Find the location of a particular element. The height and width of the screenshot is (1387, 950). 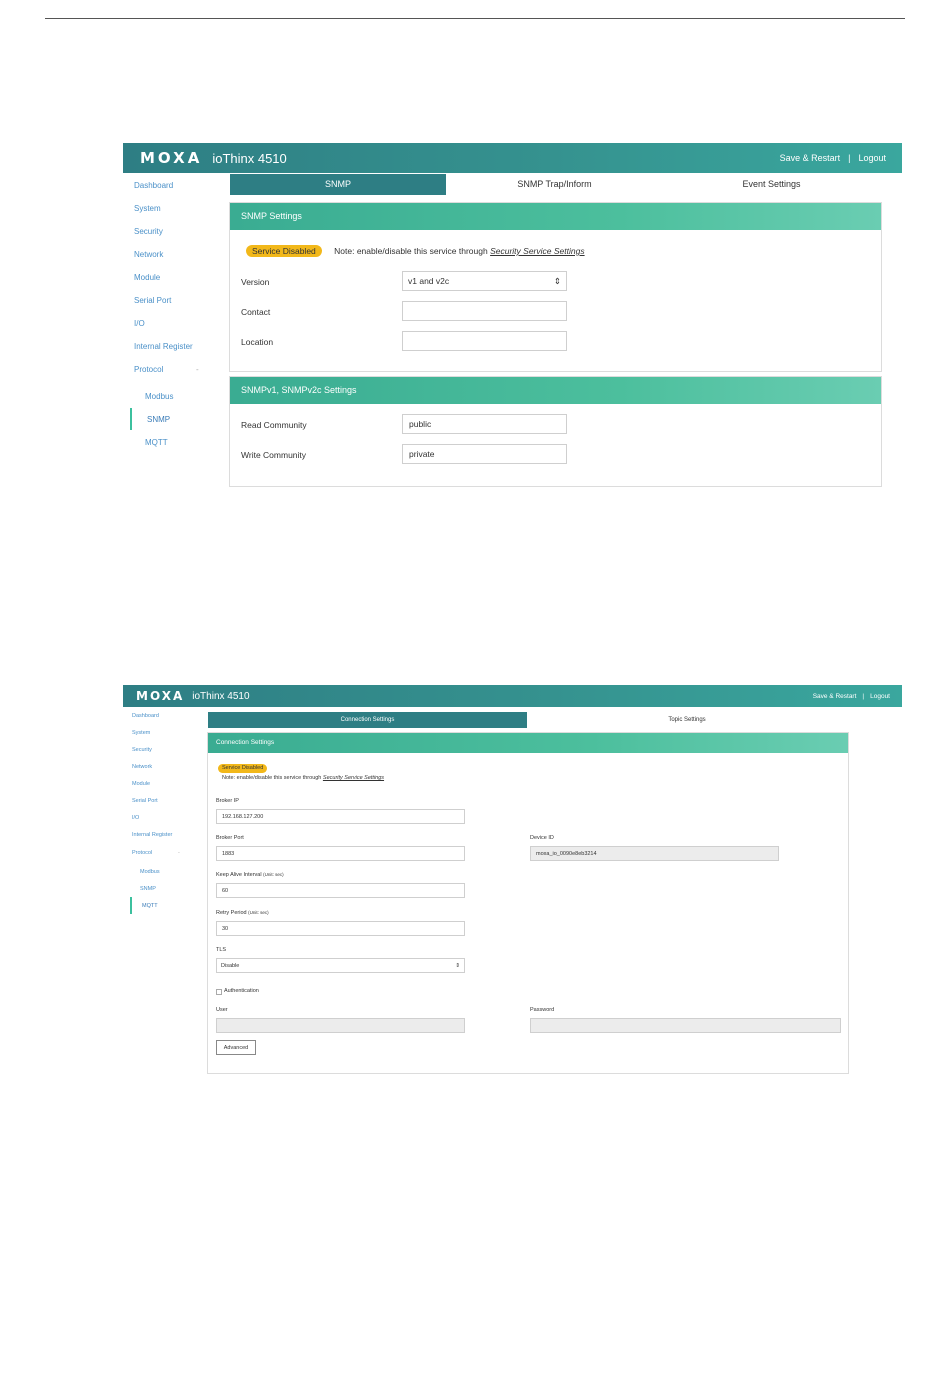

retry-period-text: Retry Period is located at coordinates (231, 913).